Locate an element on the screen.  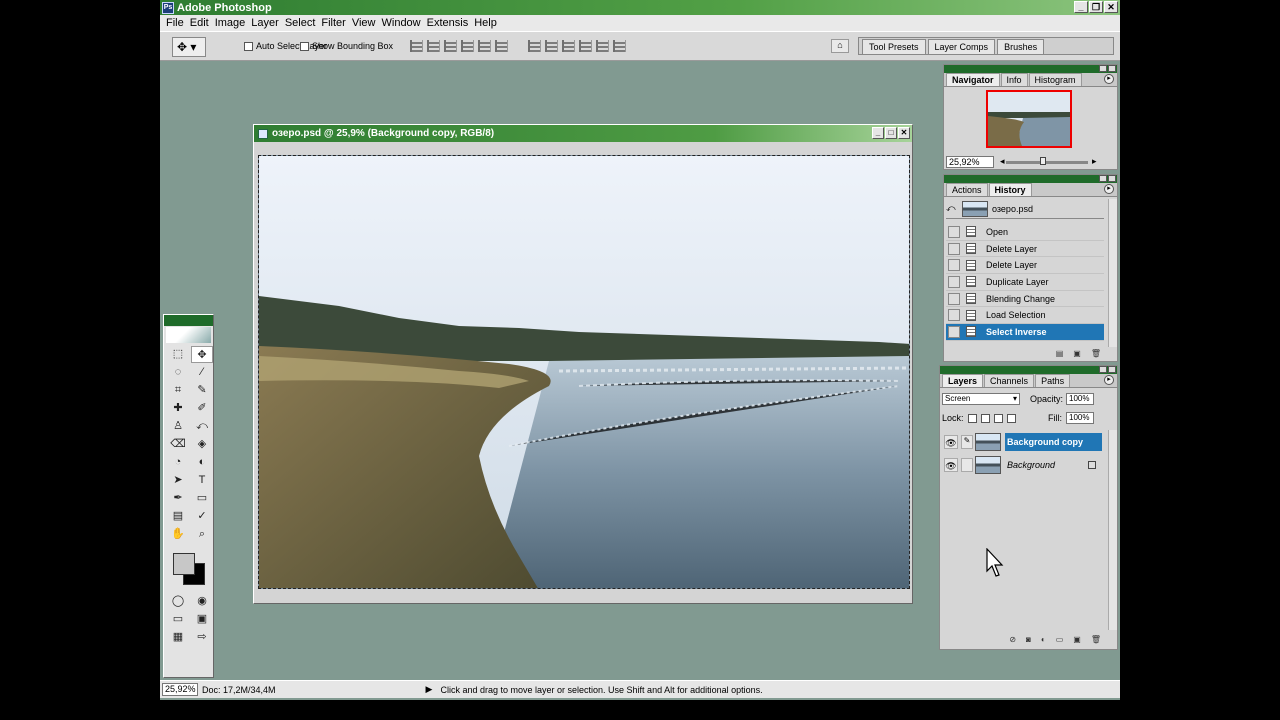
marquee-tool-icon: ⬚ is located at coordinates (178, 354).